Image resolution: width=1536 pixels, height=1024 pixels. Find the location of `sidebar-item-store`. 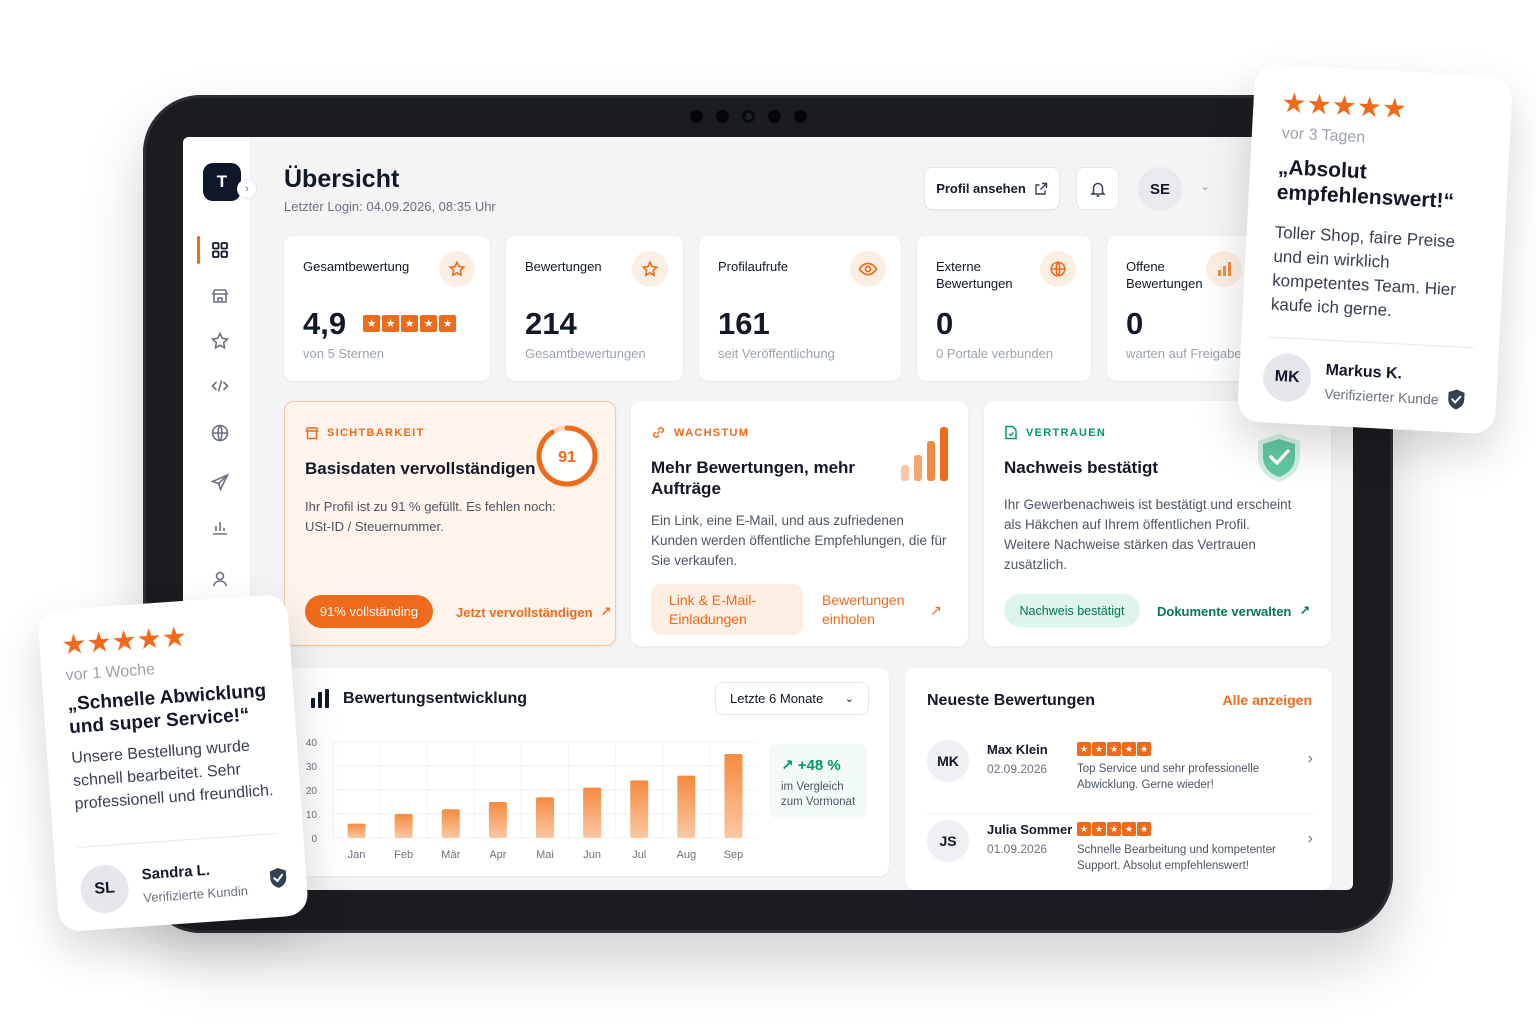

sidebar-item-store is located at coordinates (220, 296).